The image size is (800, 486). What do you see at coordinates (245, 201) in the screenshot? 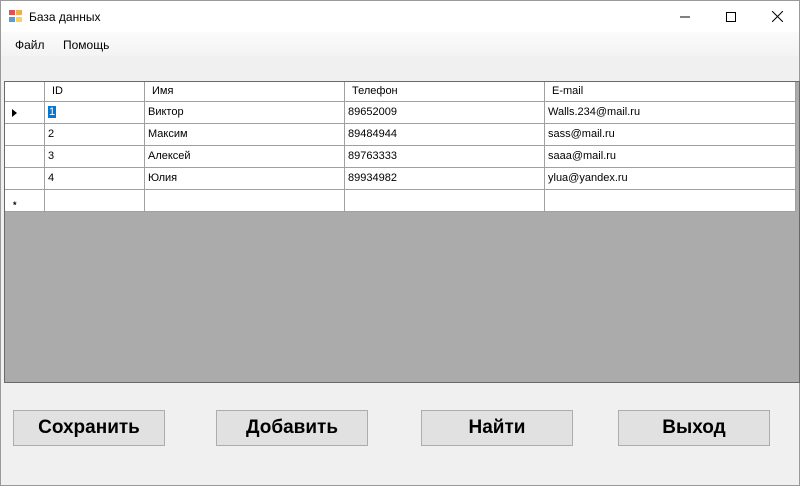
I see `cell-name-new` at bounding box center [245, 201].